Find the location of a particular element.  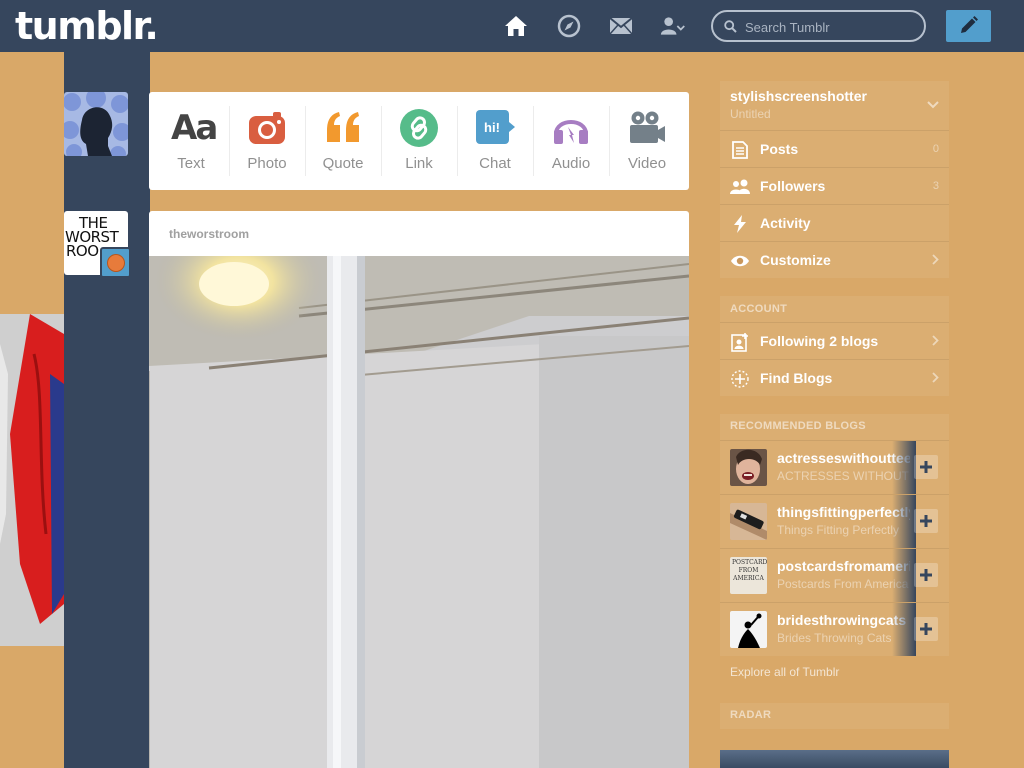

text-aa-icon: Aa is located at coordinates (194, 128).